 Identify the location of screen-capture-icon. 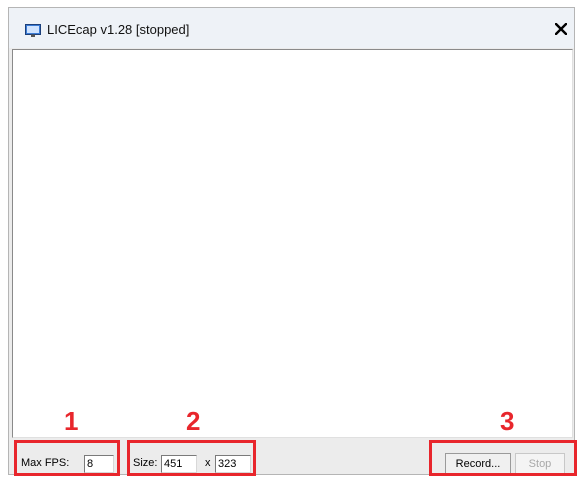
(33, 30).